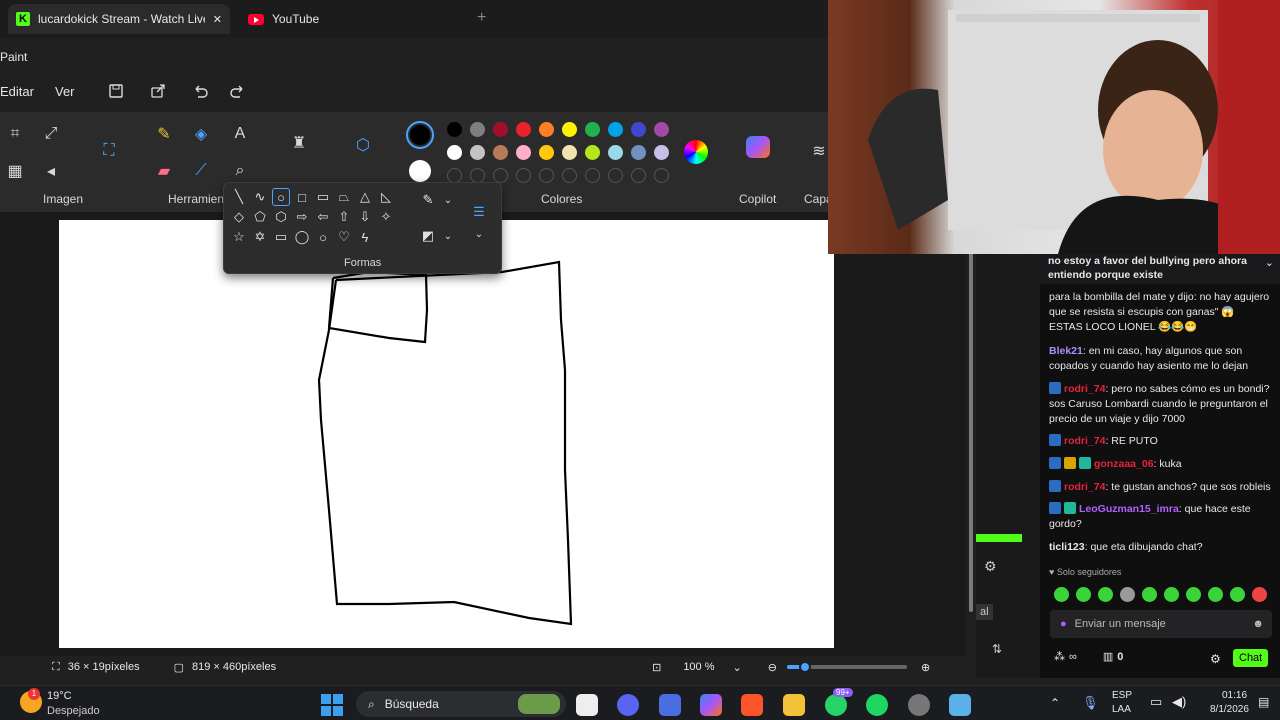 The height and width of the screenshot is (720, 1280). I want to click on fit-icon: ⊡, so click(656, 667).